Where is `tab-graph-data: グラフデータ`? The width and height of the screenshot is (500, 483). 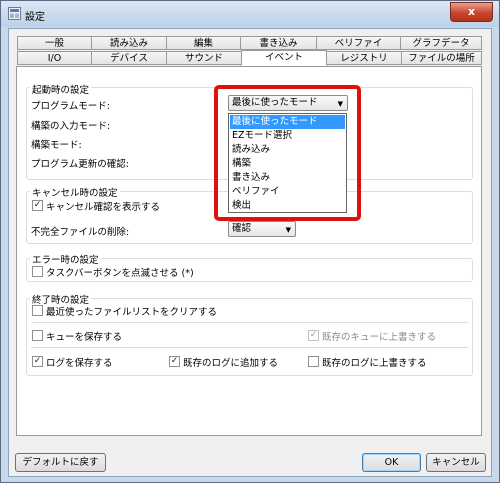
tab-graph-data: グラフデータ is located at coordinates (441, 43).